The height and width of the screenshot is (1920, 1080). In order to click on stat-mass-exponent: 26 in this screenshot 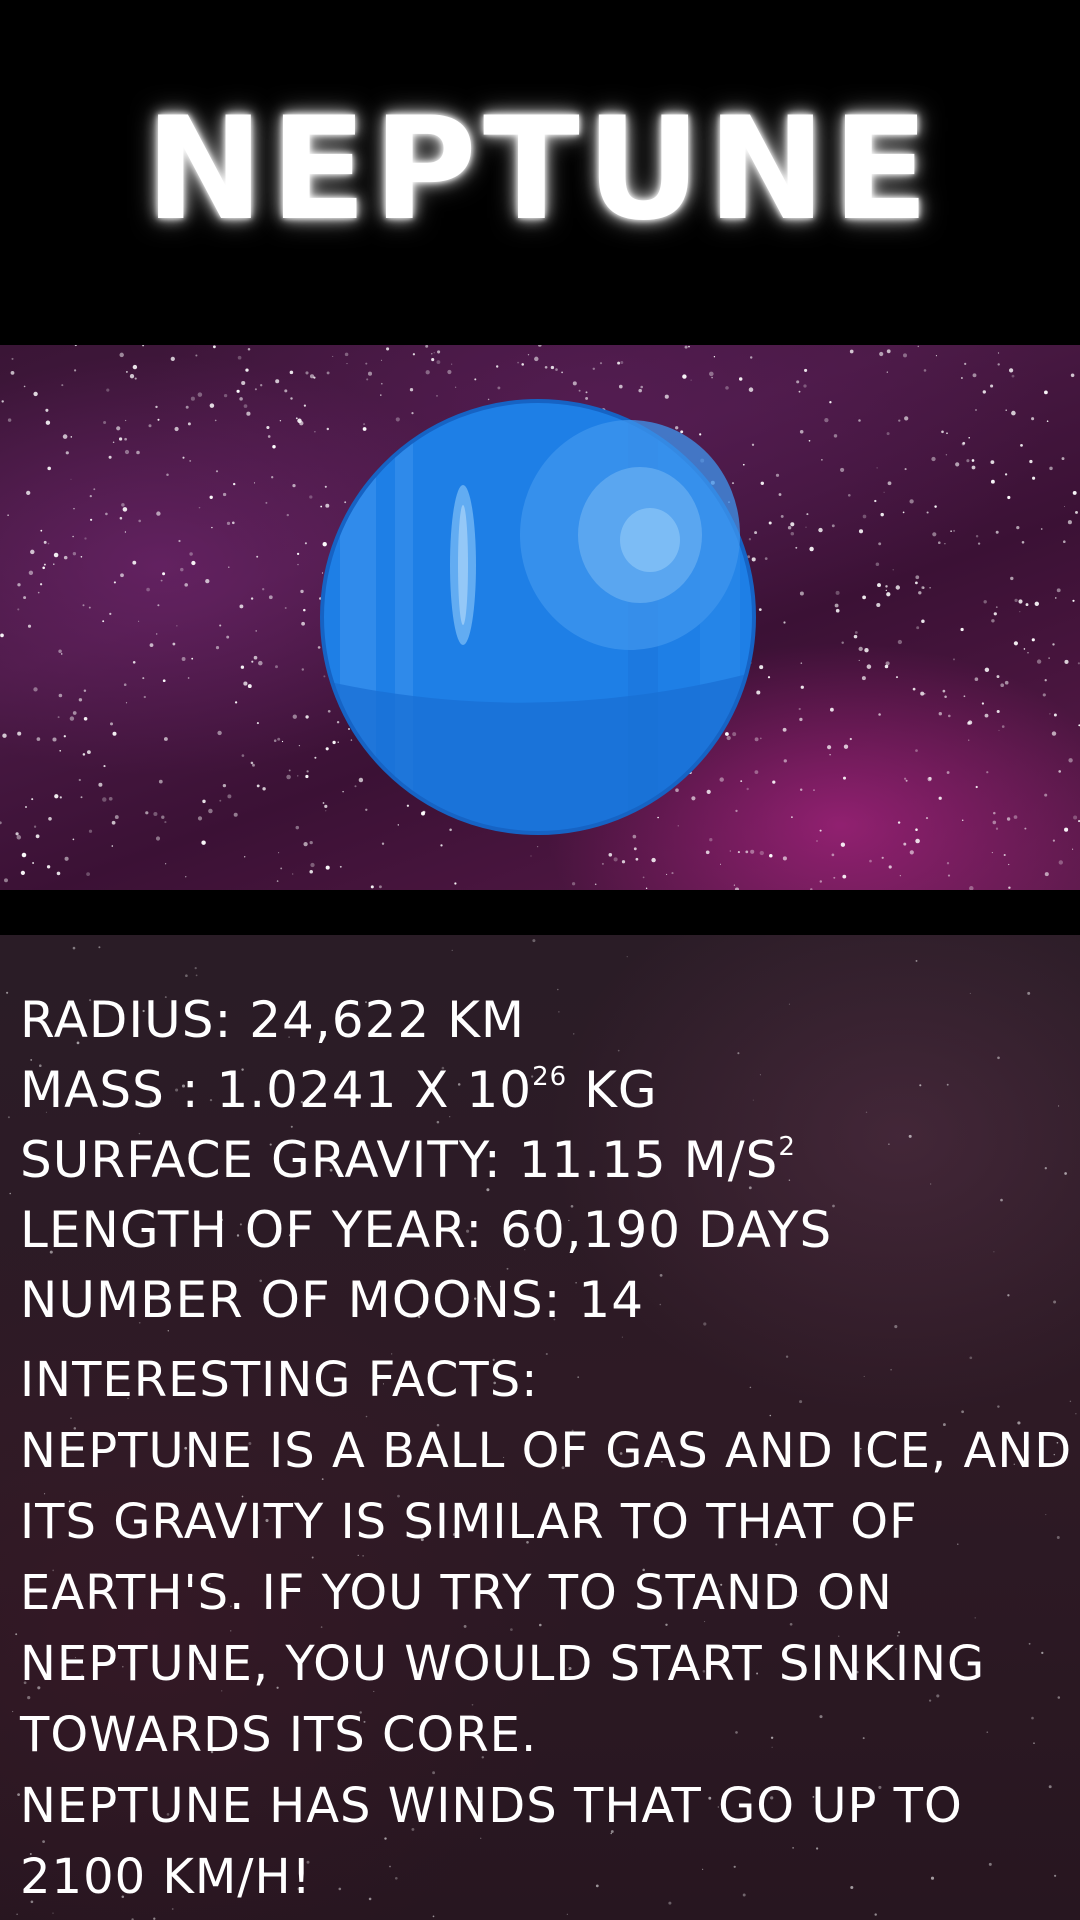, I will do `click(550, 1077)`.